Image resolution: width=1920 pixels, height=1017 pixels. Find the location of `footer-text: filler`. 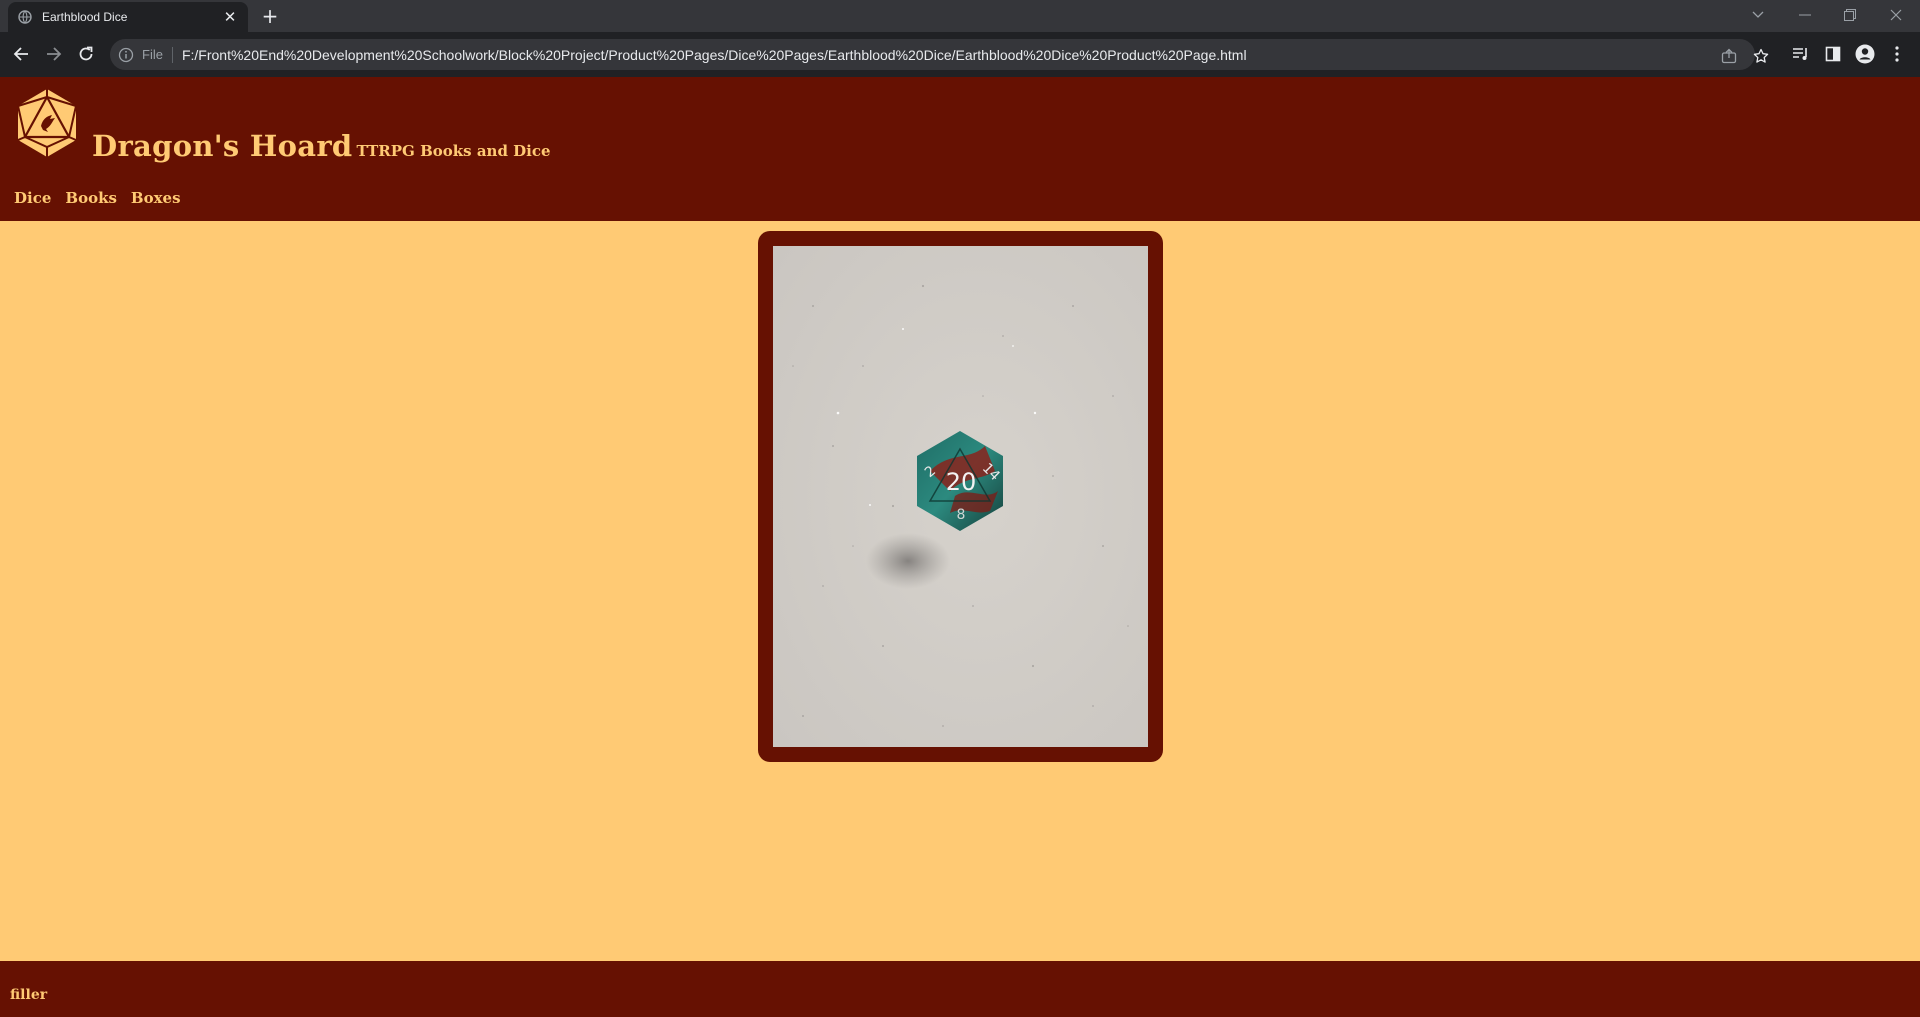

footer-text: filler is located at coordinates (29, 995).